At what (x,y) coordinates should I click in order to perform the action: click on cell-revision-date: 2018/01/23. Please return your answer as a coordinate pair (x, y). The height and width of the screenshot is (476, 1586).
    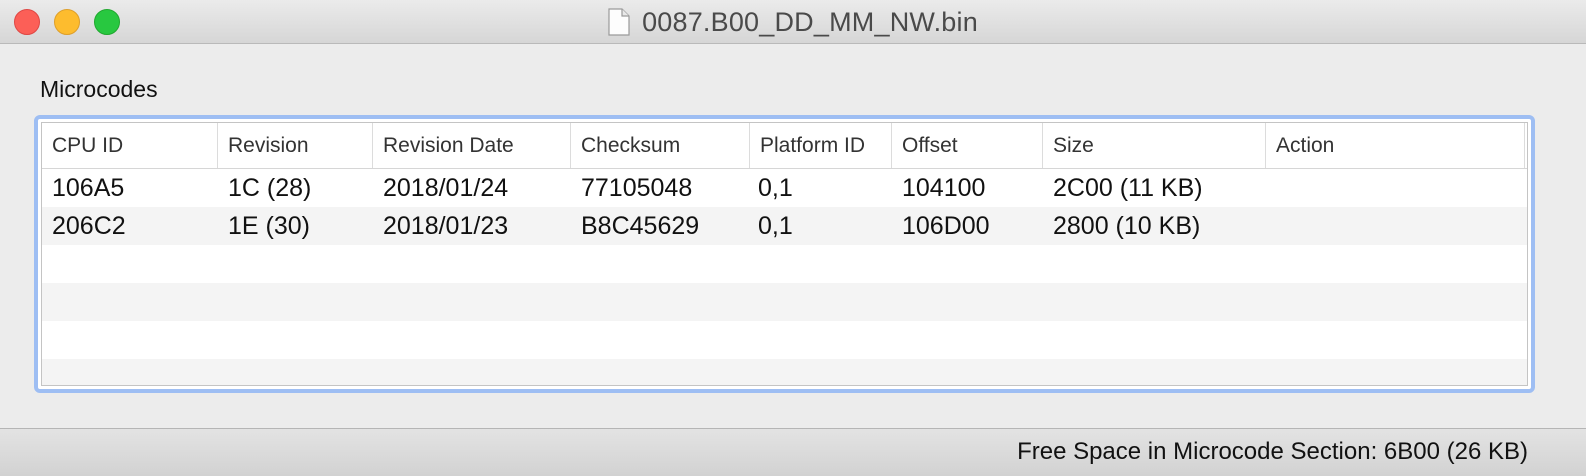
    Looking at the image, I should click on (446, 226).